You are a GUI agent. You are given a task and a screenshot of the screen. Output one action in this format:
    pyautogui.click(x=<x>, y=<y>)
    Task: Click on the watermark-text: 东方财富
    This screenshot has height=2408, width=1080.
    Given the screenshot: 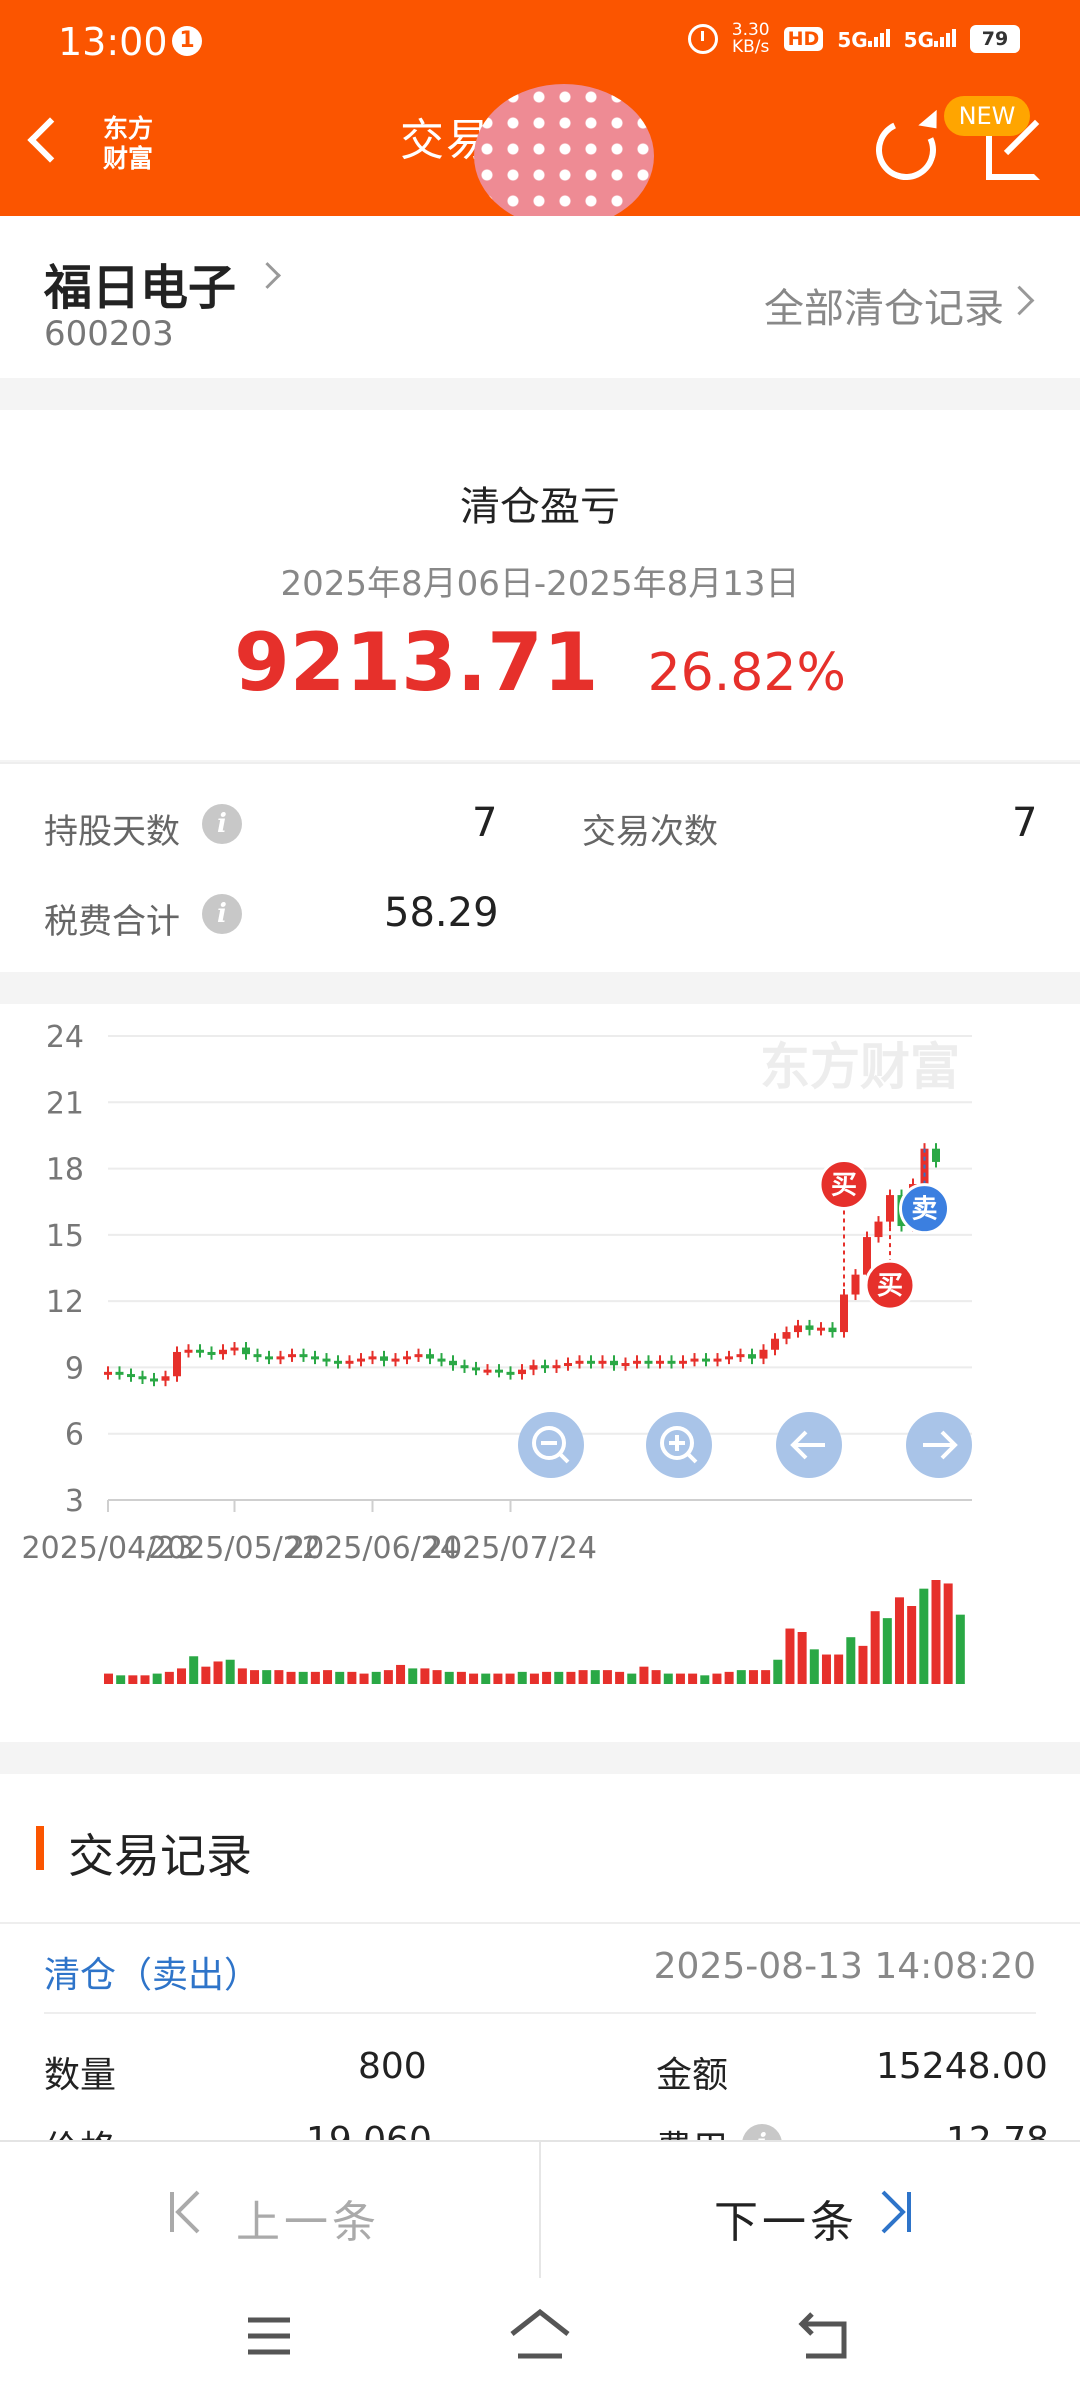 What is the action you would take?
    pyautogui.click(x=860, y=1067)
    